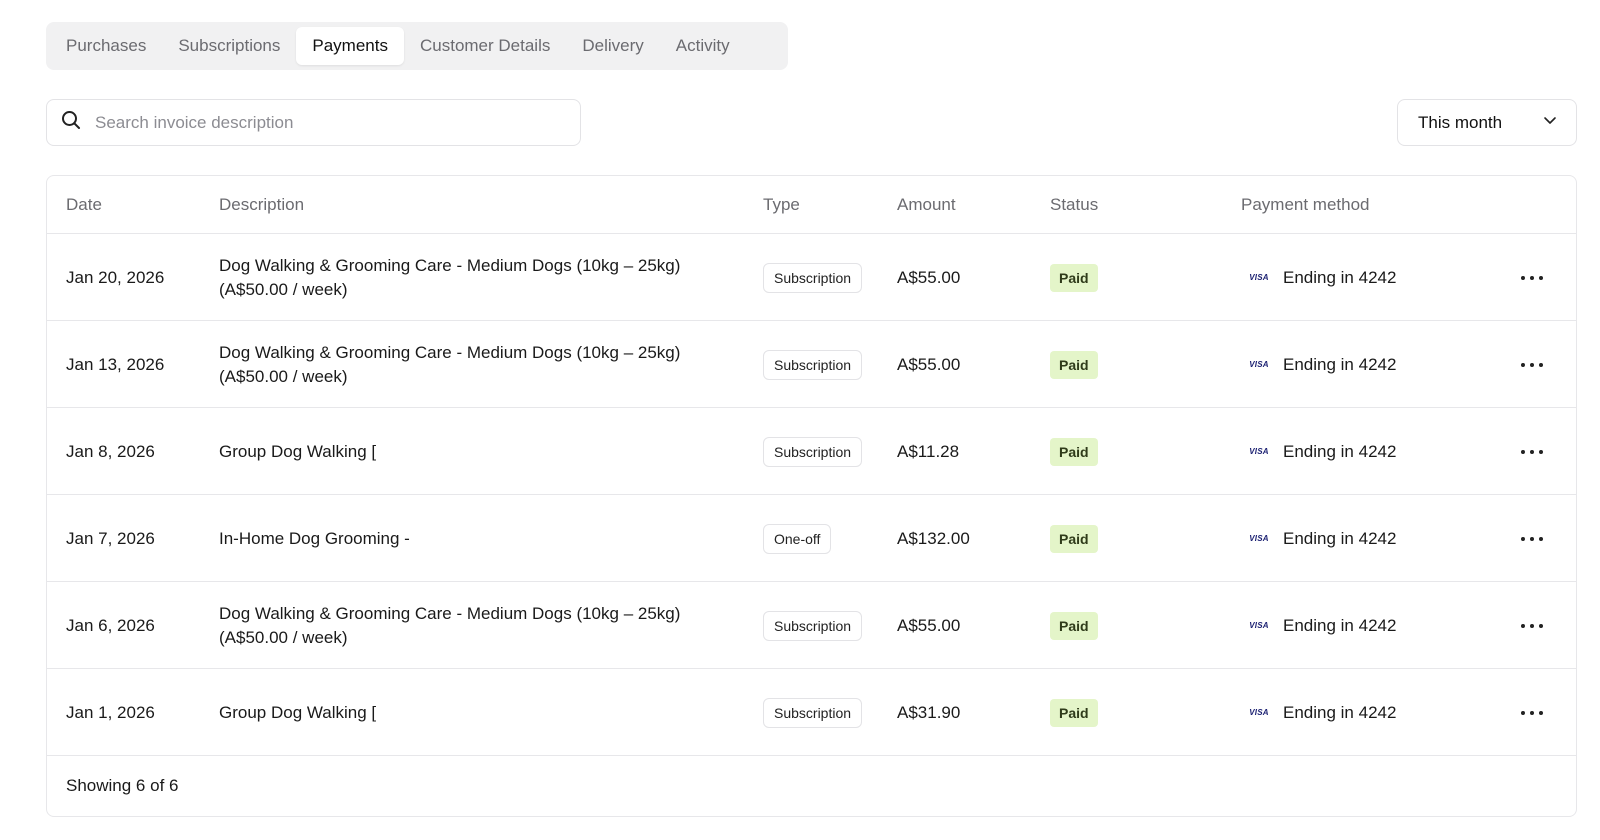 Image resolution: width=1600 pixels, height=840 pixels. I want to click on column-header-description: Description, so click(261, 205).